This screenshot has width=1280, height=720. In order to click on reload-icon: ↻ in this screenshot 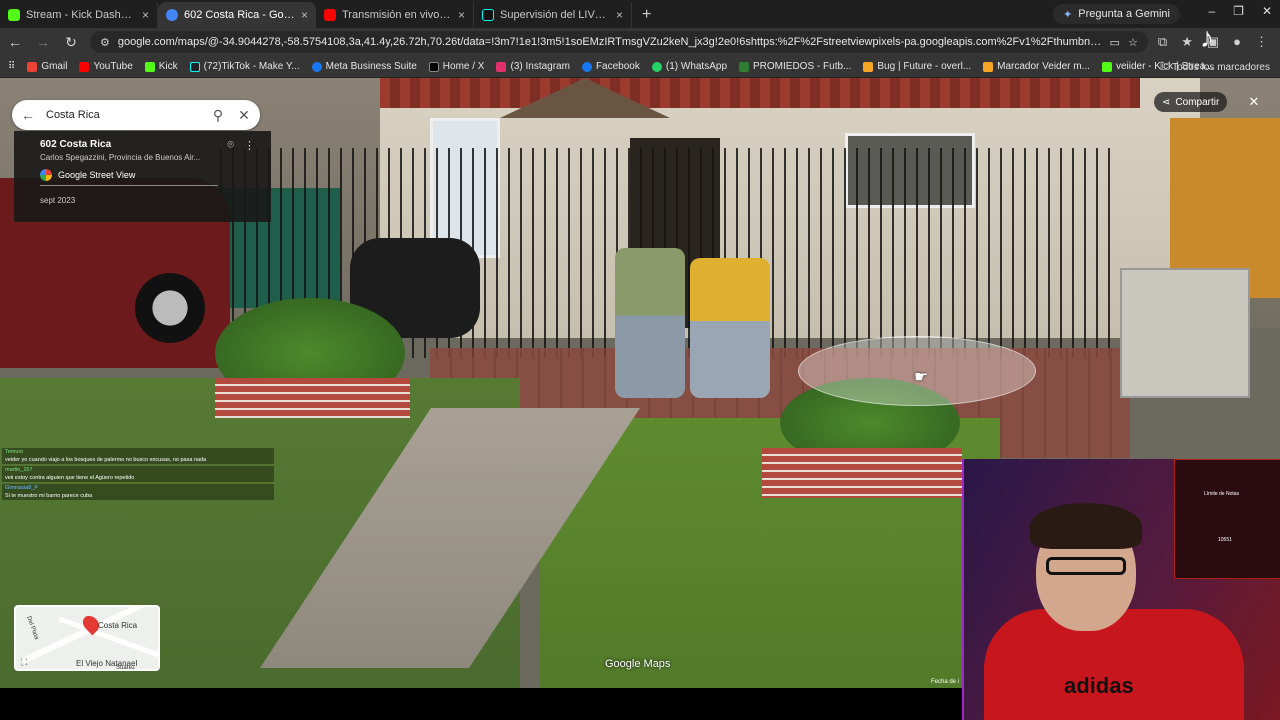, I will do `click(71, 42)`.